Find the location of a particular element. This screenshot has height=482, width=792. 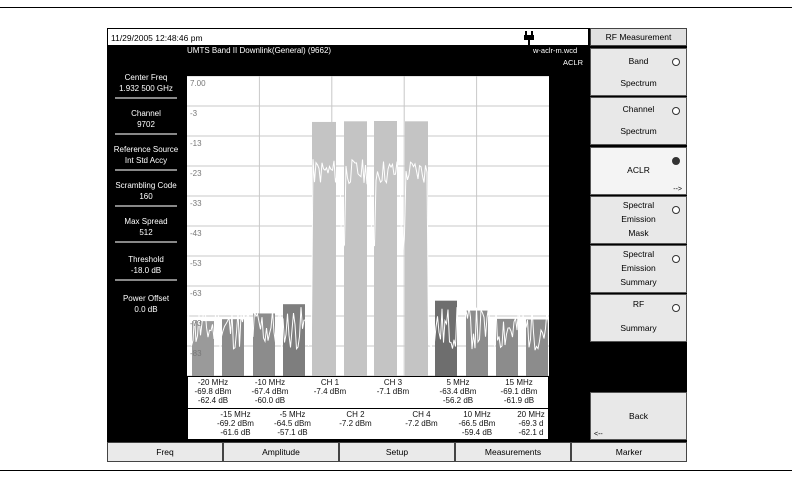

measurement-title: UMTS Band II Downlink(General) (9662) is located at coordinates (259, 50).